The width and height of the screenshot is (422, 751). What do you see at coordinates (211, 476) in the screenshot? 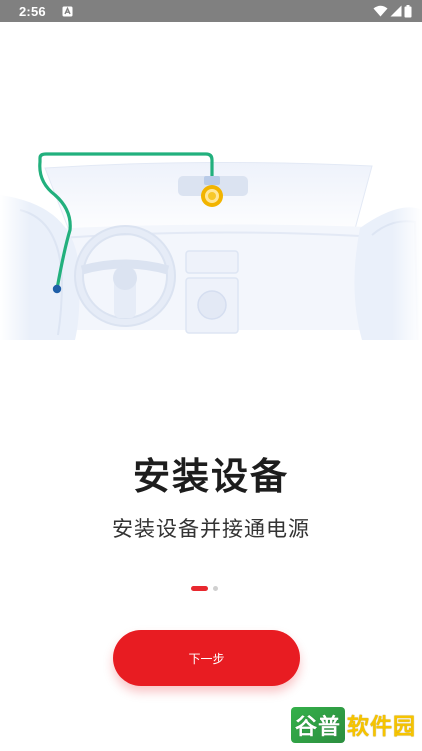
I see `page-title: 安装设备` at bounding box center [211, 476].